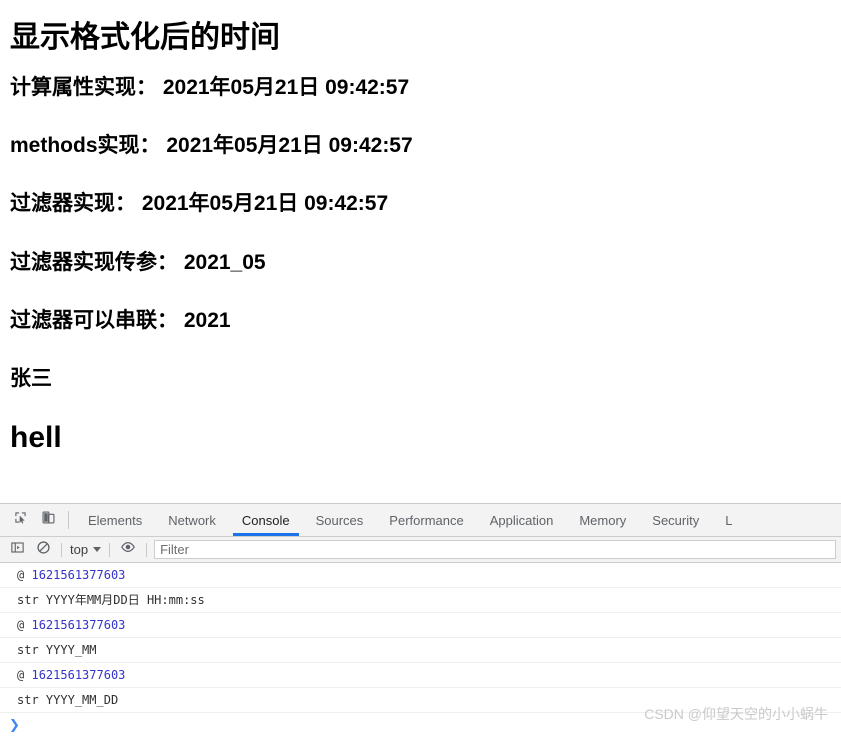  What do you see at coordinates (420, 700) in the screenshot?
I see `console-message: str YYYY_MM_DD` at bounding box center [420, 700].